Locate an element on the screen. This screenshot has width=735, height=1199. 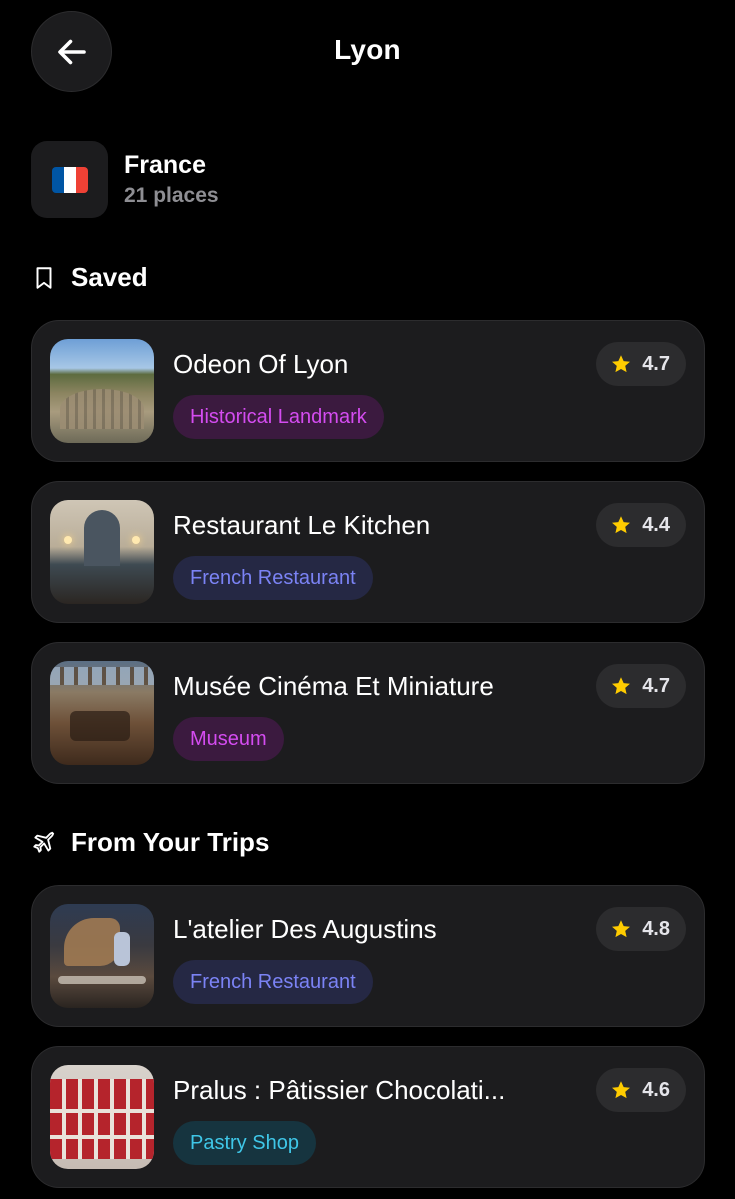
place-card: Odeon Of Lyon Historical Landmark 4.7 is located at coordinates (368, 391).